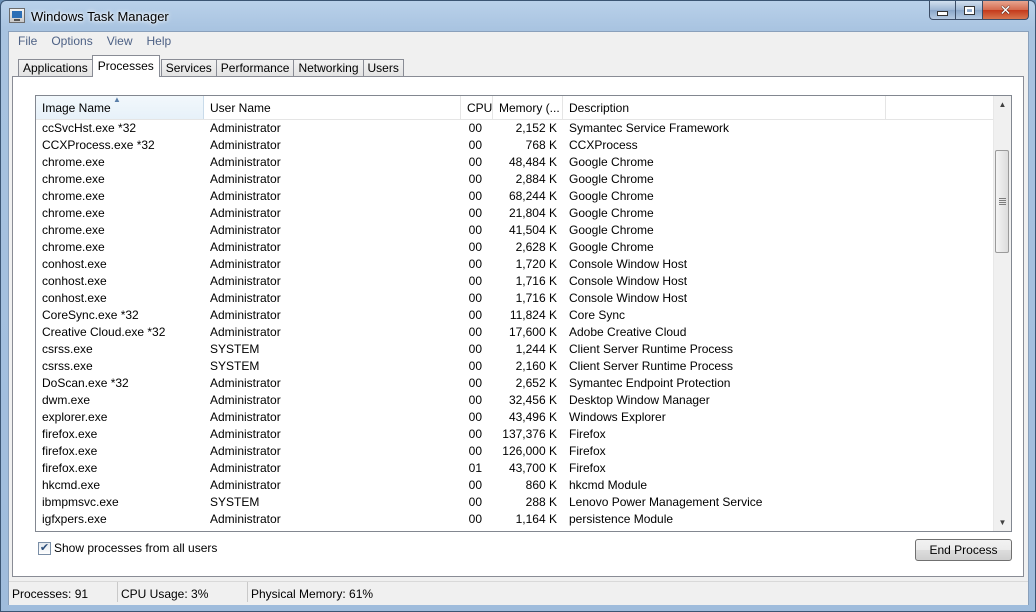  What do you see at coordinates (120, 42) in the screenshot?
I see `menu-view: View` at bounding box center [120, 42].